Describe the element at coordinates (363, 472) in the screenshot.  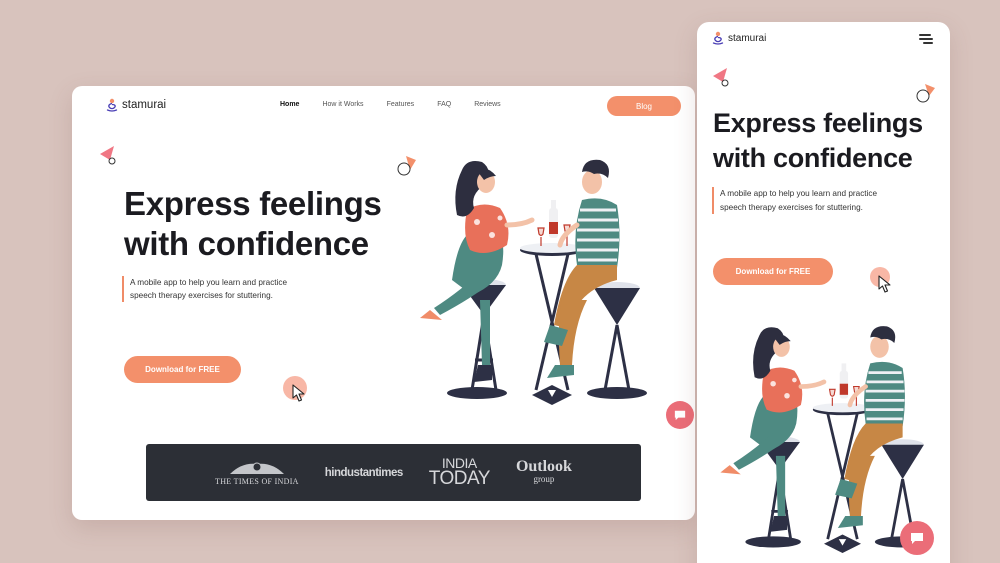
I see `hindustan-times-logo: hindustantimes` at that location.